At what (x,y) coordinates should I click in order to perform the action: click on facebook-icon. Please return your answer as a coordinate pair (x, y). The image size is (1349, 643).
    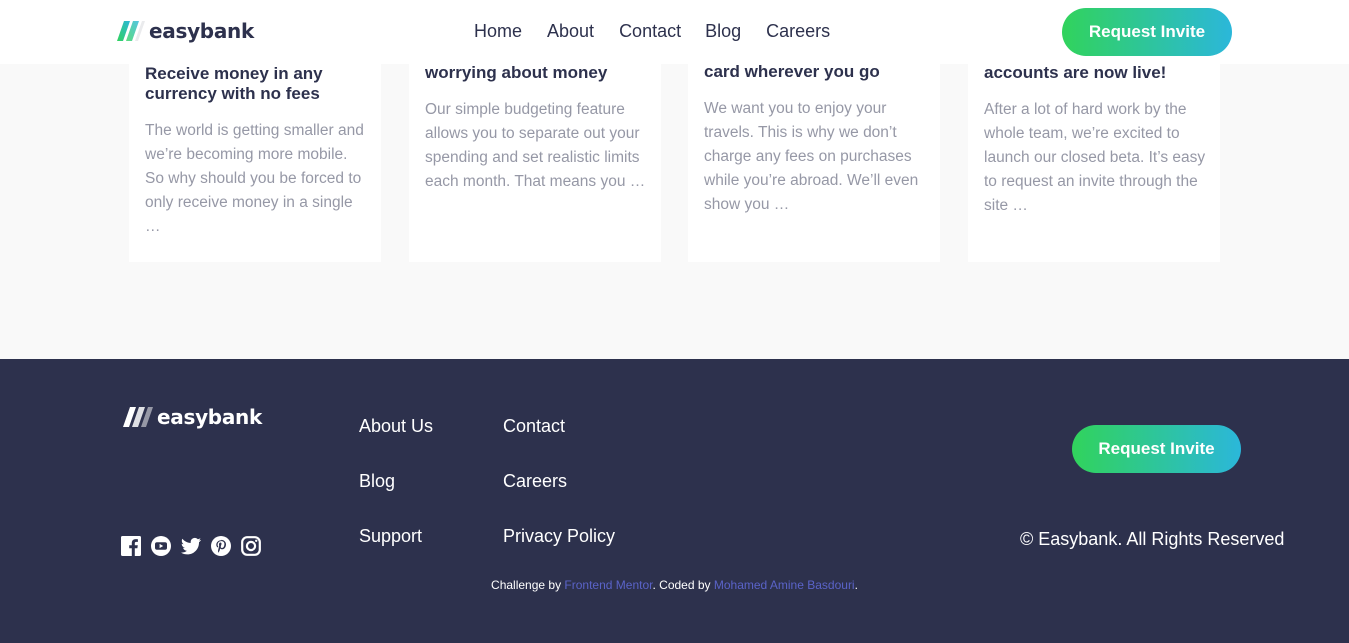
    Looking at the image, I should click on (131, 546).